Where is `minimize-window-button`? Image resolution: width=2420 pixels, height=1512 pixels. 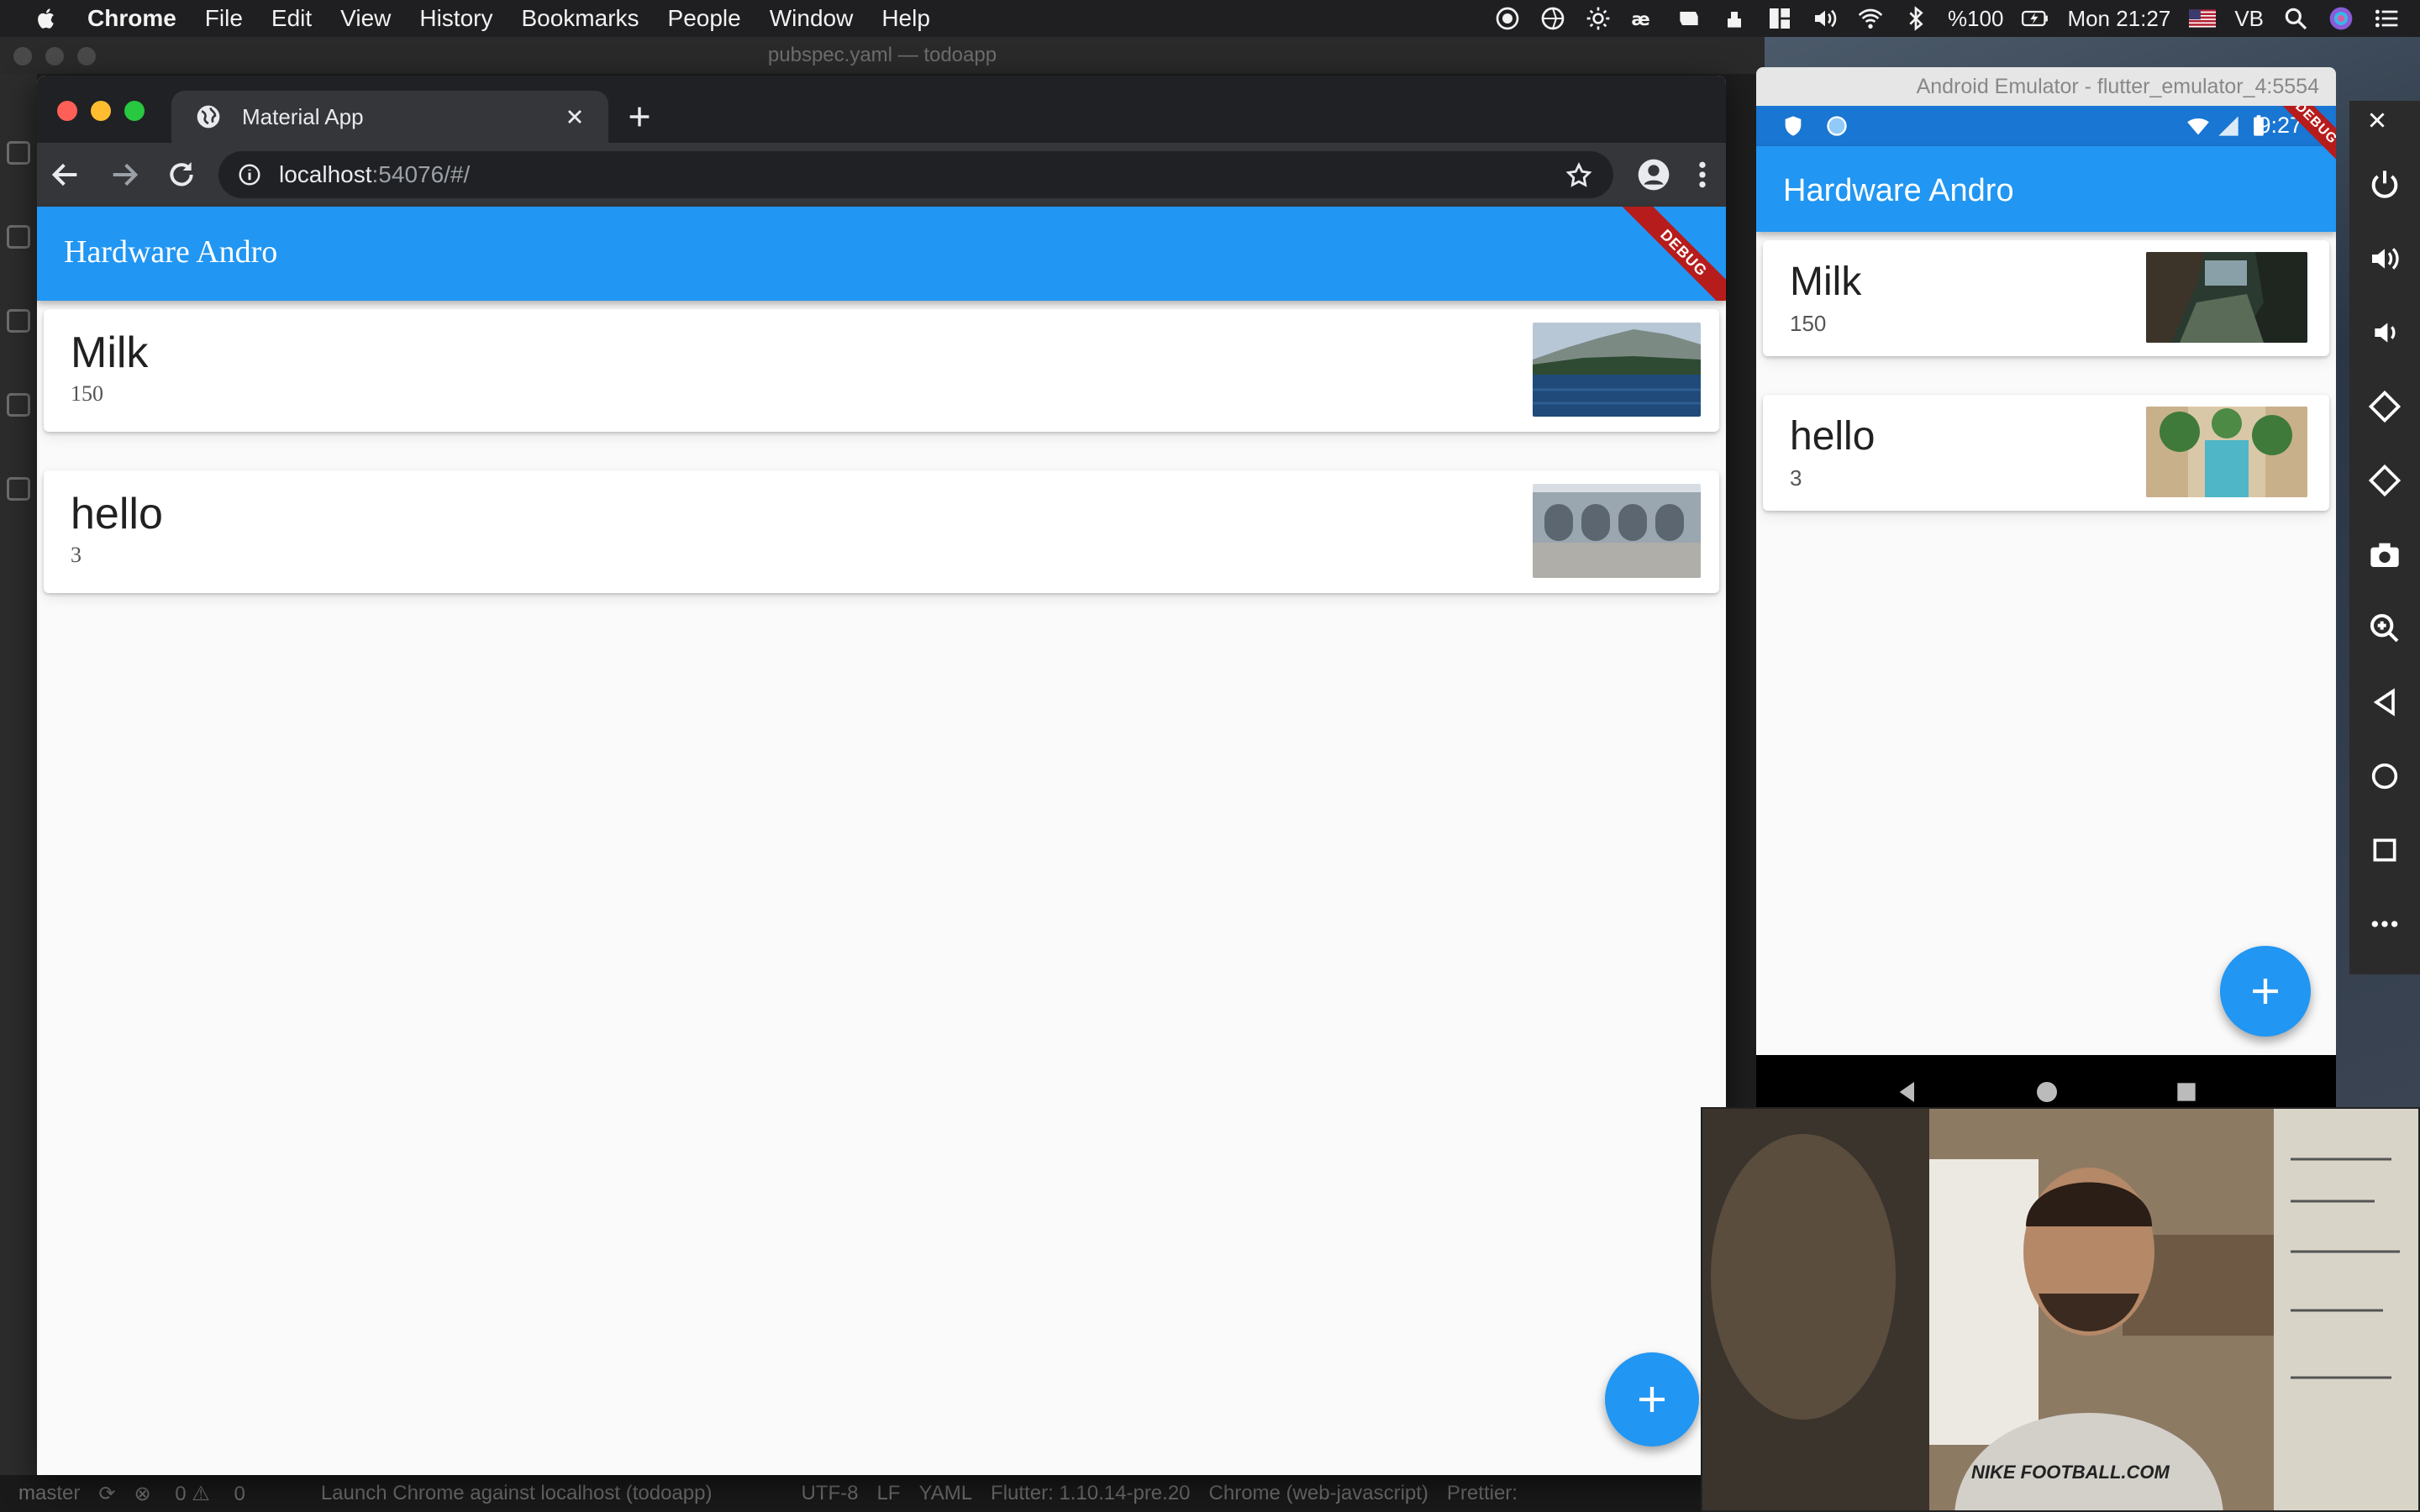
minimize-window-button is located at coordinates (101, 111).